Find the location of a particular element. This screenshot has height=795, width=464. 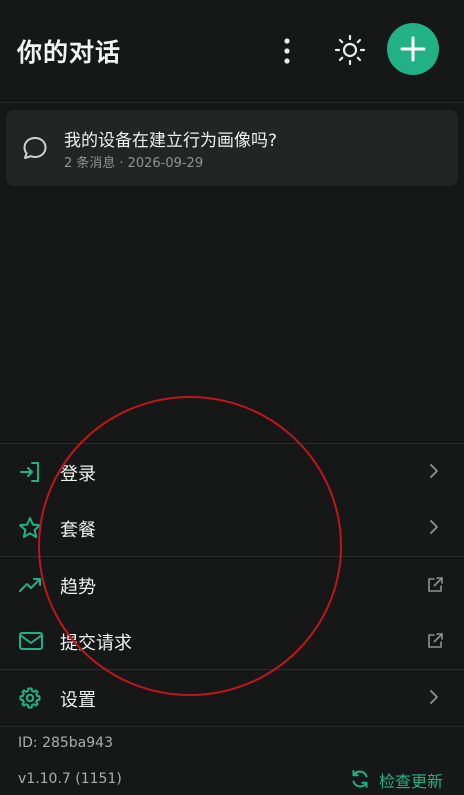

menu-item-settings: 设置 is located at coordinates (232, 698).